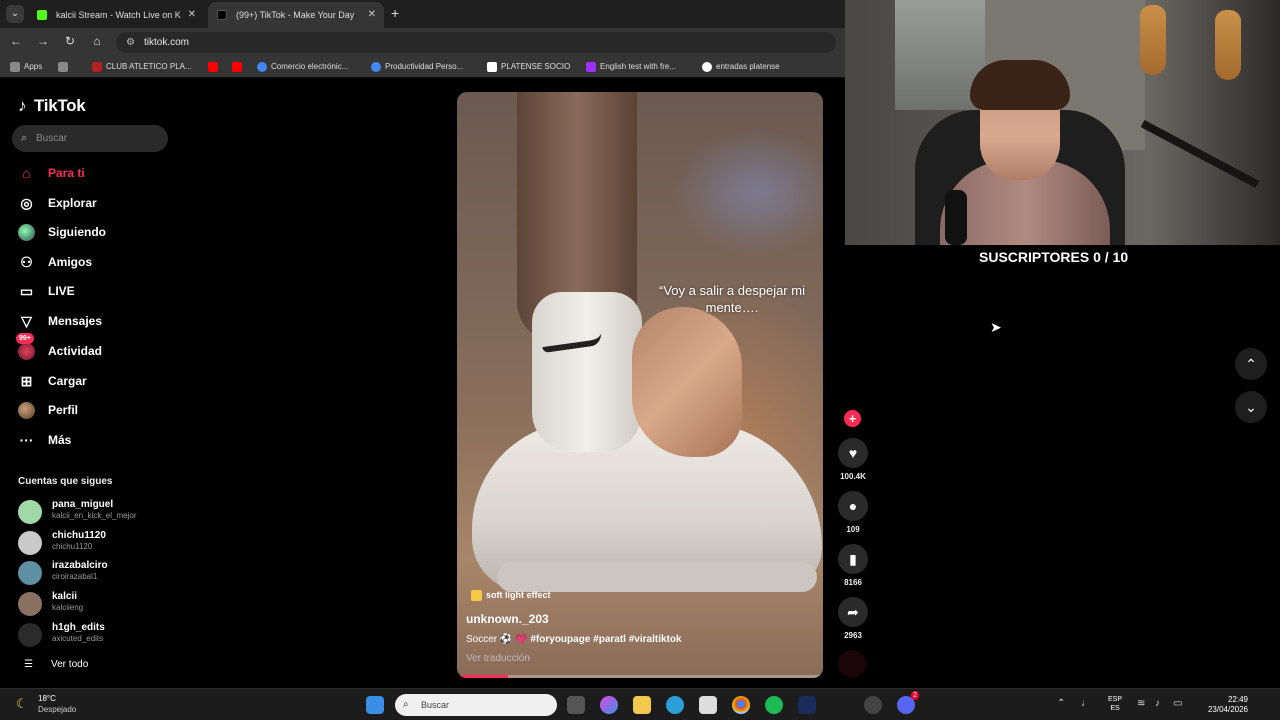  I want to click on mouse-cursor-icon: ➤, so click(996, 327).